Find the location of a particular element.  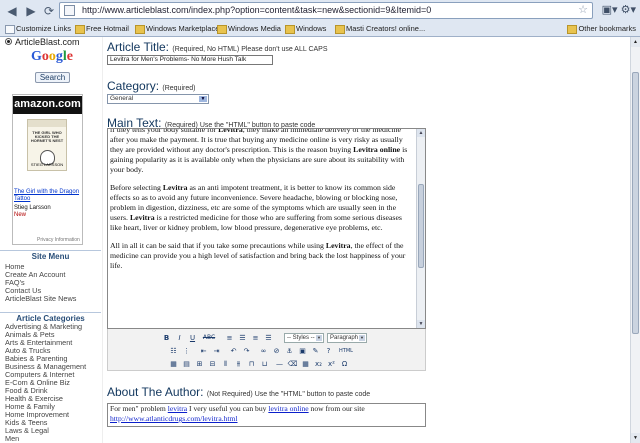

merge-cells-icon: ⊔ is located at coordinates (264, 364).